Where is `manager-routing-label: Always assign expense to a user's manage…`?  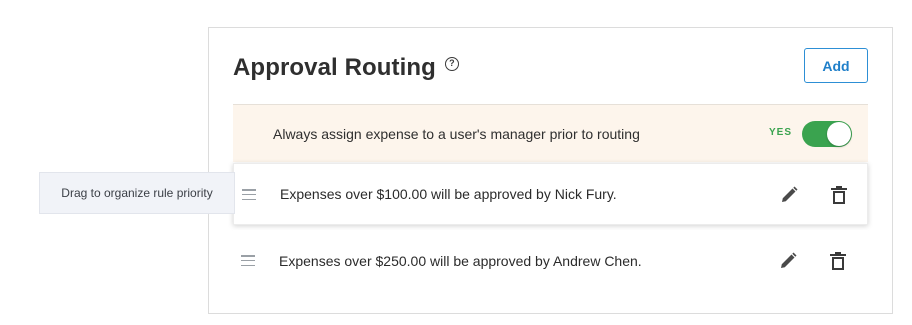 manager-routing-label: Always assign expense to a user's manage… is located at coordinates (456, 133).